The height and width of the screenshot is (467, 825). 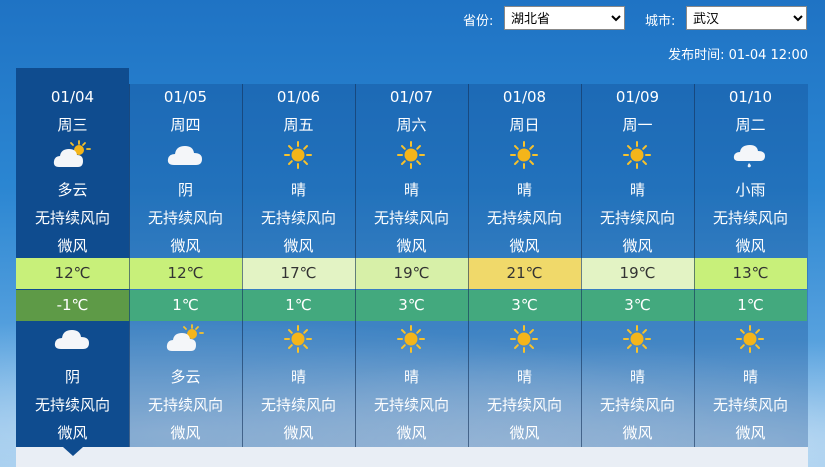 I want to click on night-condition: 多云, so click(x=185, y=377).